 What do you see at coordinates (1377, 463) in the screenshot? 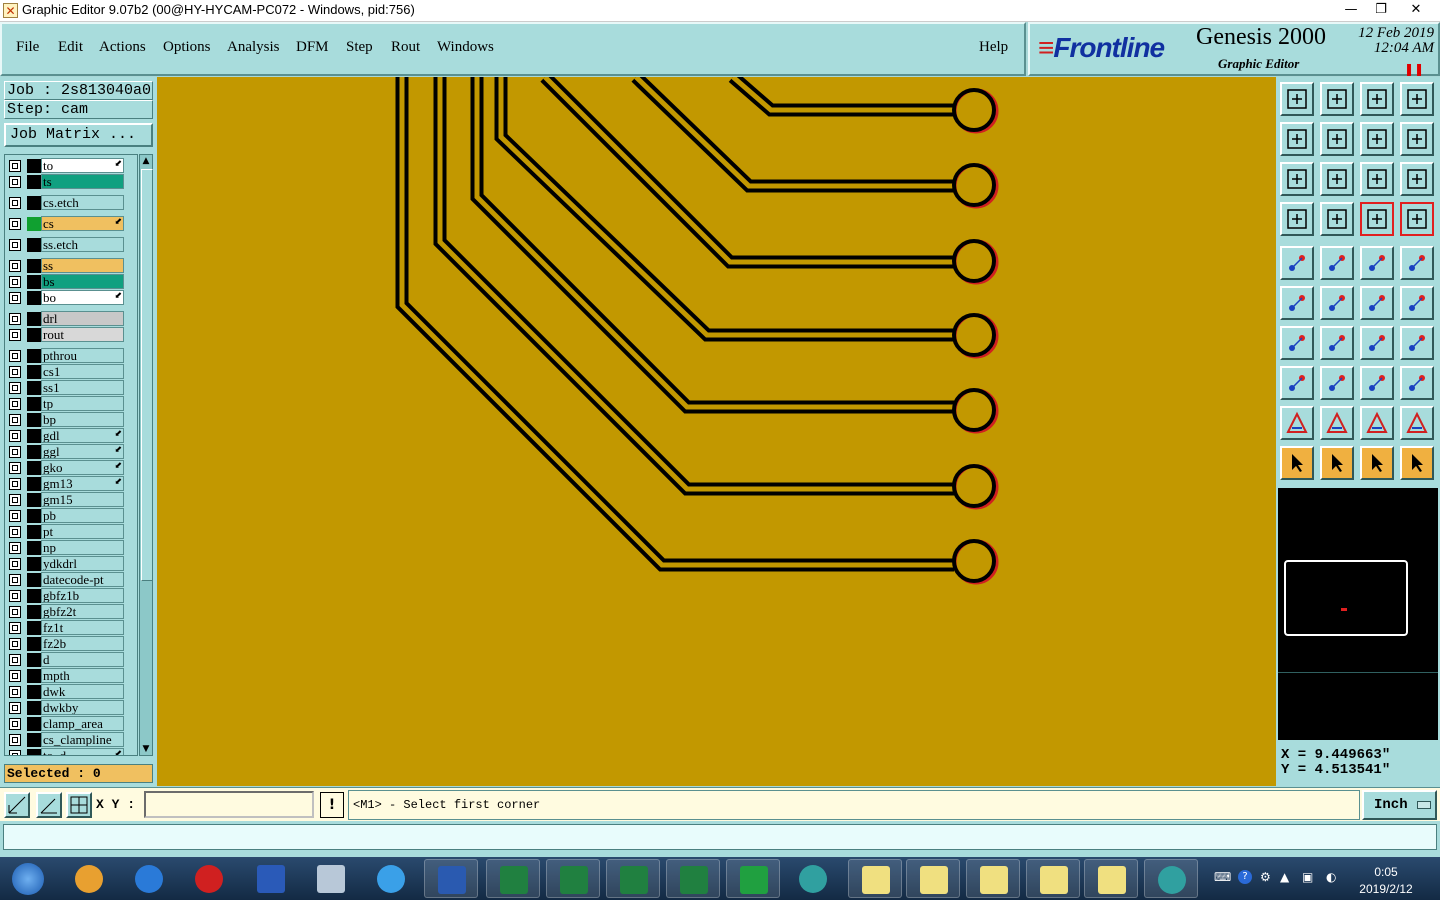
I see `select-circle-button` at bounding box center [1377, 463].